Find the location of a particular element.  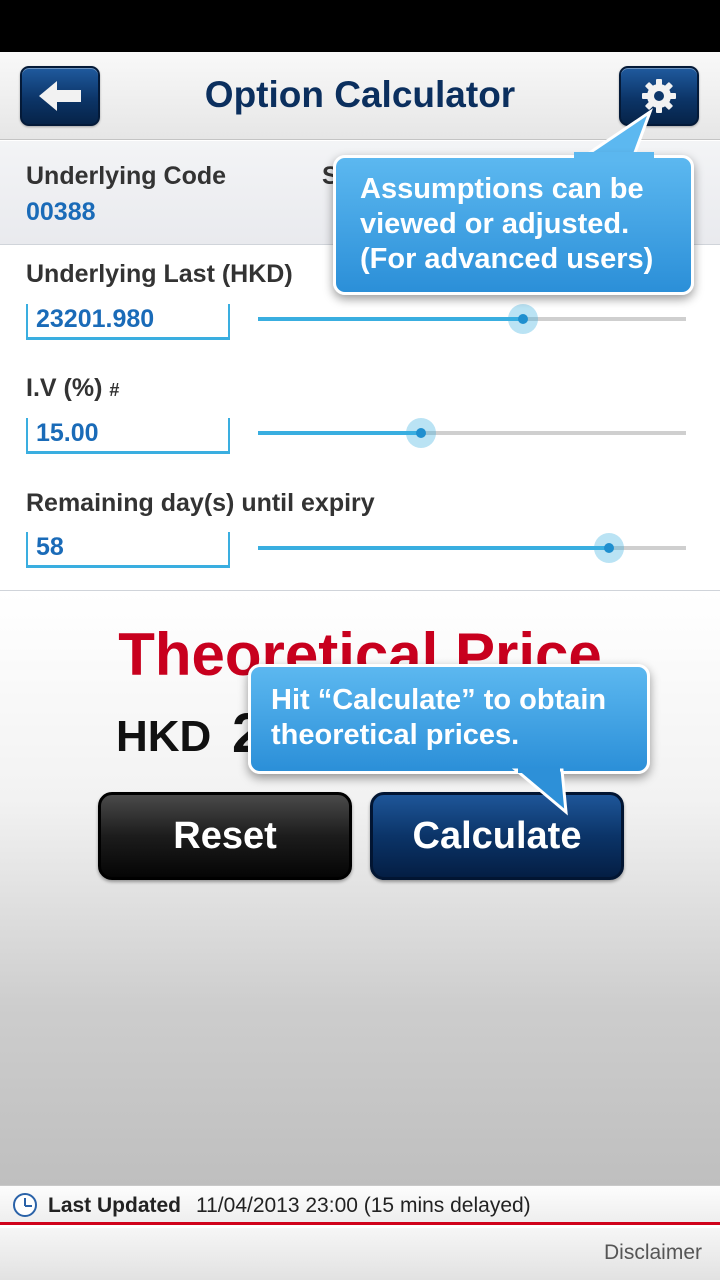

calculate-button: Calculate is located at coordinates (497, 836).